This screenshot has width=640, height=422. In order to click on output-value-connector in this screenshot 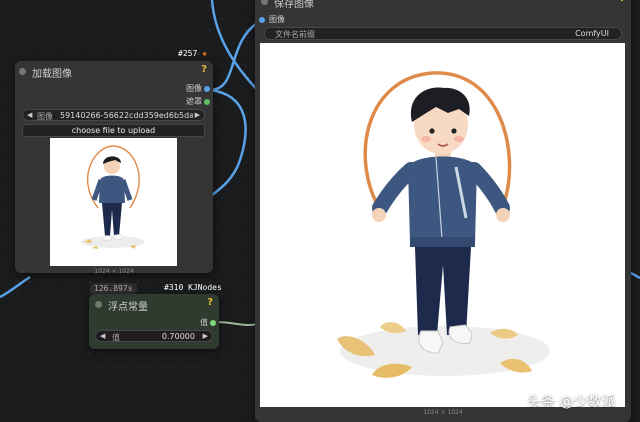, I will do `click(213, 323)`.